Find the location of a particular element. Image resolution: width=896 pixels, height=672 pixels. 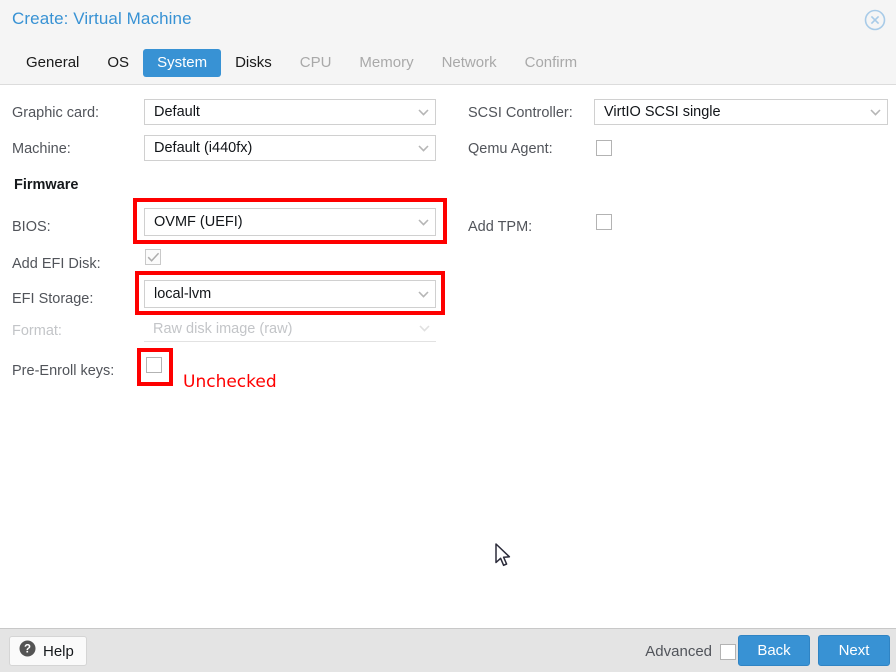

scsi-controller-label-row: SCSI Controller: is located at coordinates (520, 112).